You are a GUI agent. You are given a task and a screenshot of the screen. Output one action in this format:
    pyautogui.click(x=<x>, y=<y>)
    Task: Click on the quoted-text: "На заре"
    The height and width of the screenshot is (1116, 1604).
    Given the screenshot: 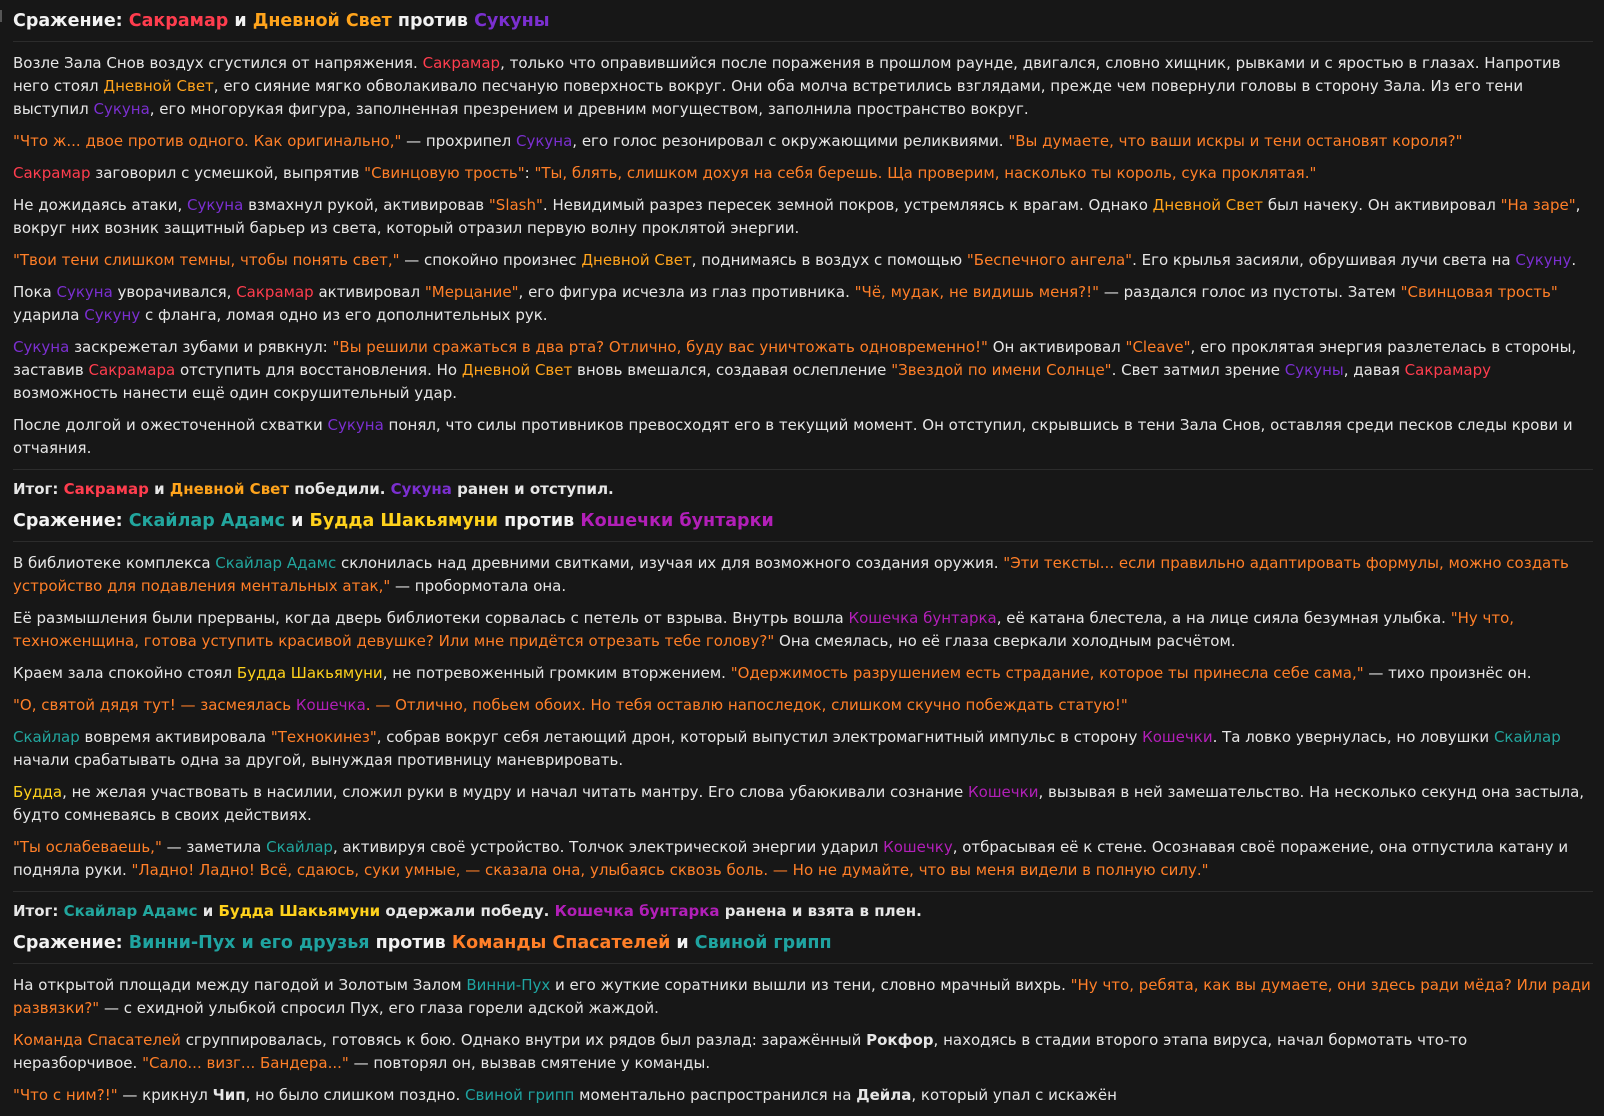 What is the action you would take?
    pyautogui.click(x=1538, y=205)
    